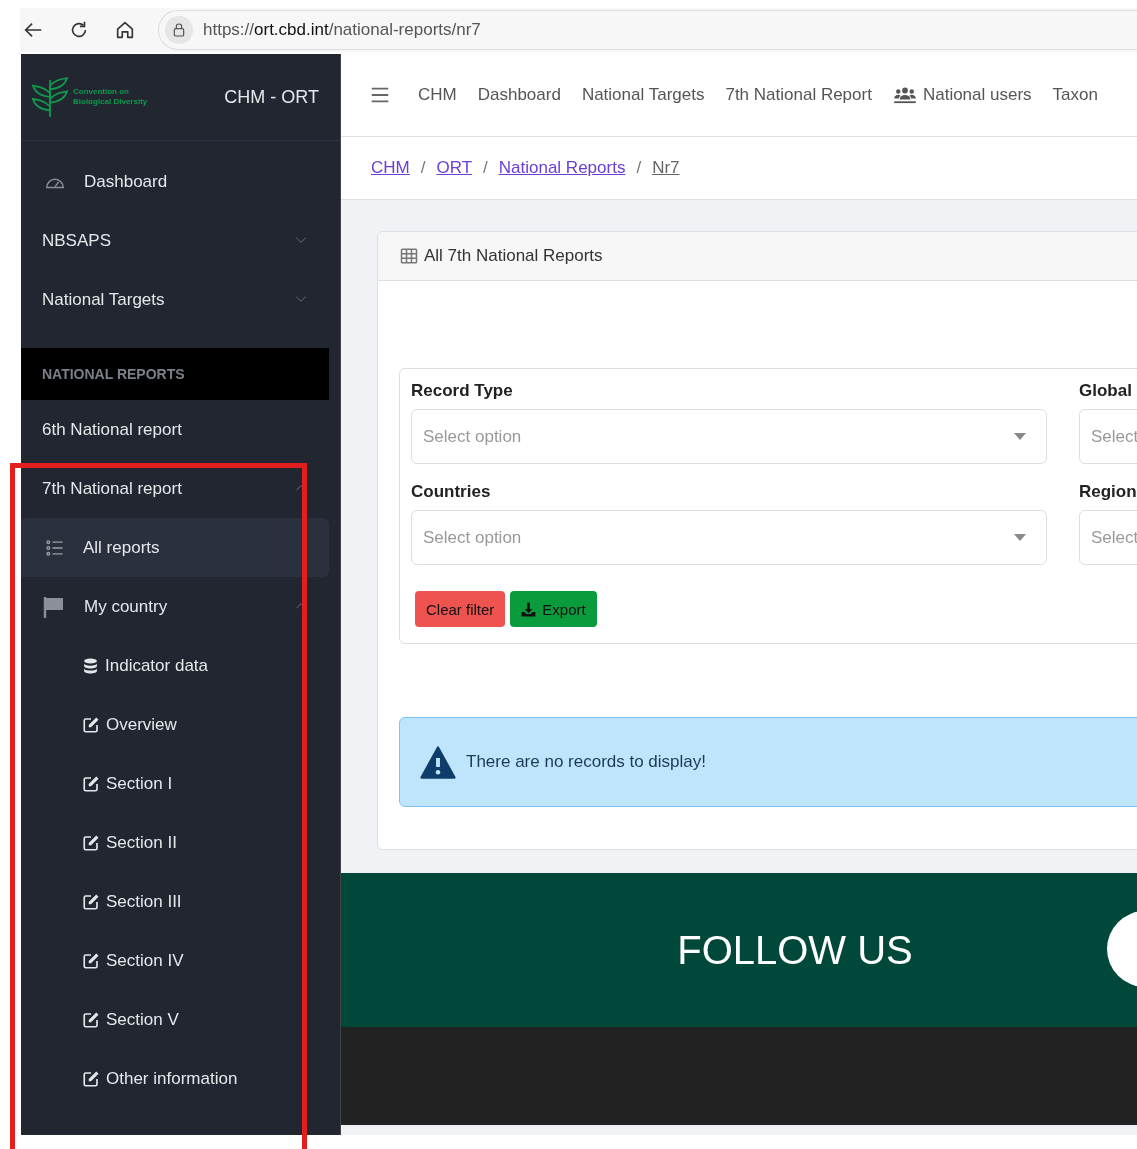 This screenshot has height=1149, width=1137. I want to click on database-icon, so click(90, 665).